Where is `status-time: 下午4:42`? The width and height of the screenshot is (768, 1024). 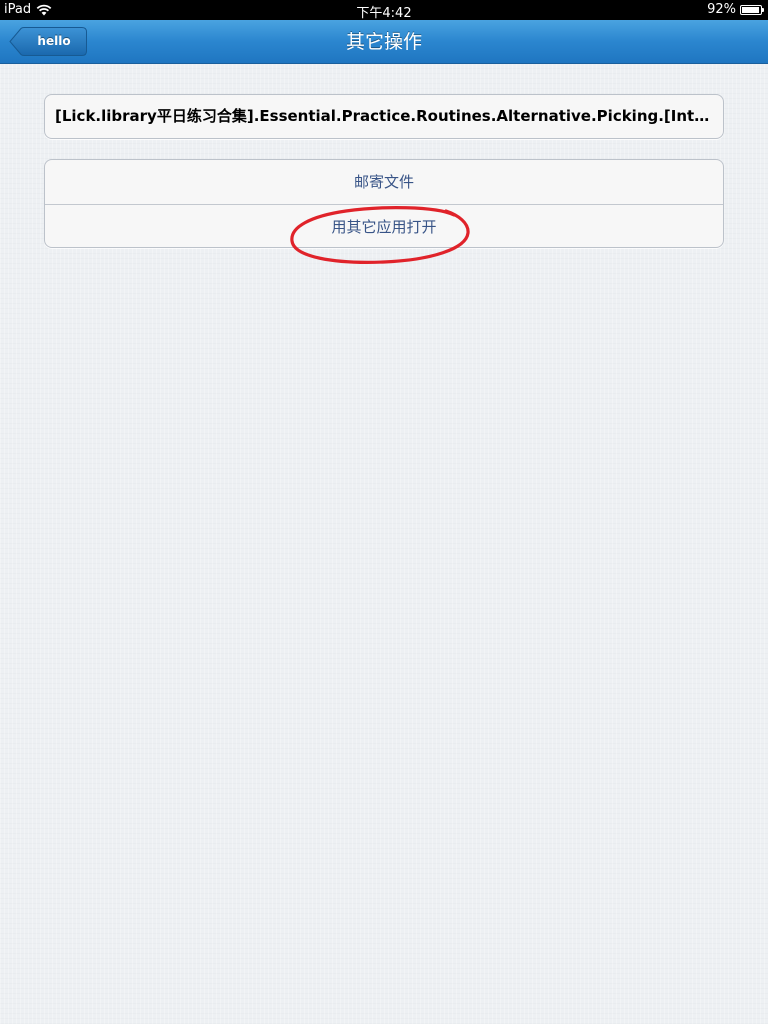 status-time: 下午4:42 is located at coordinates (384, 13).